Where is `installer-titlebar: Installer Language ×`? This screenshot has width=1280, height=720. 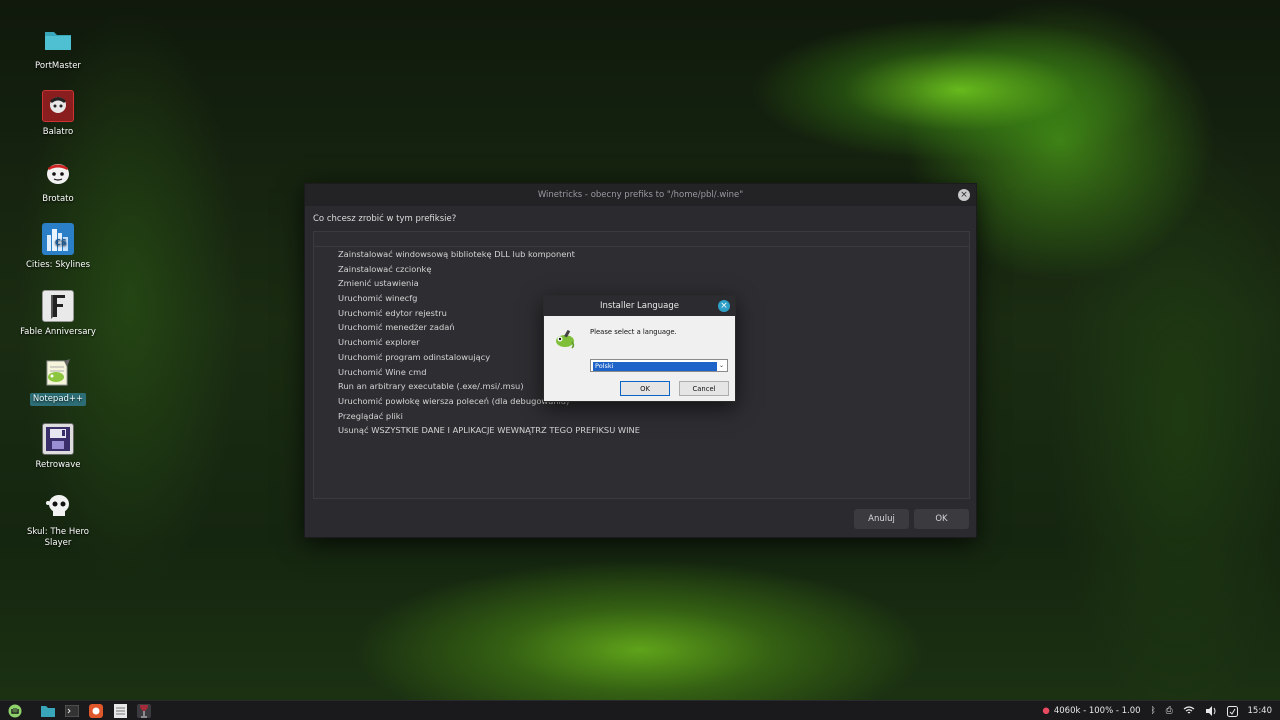 installer-titlebar: Installer Language × is located at coordinates (639, 306).